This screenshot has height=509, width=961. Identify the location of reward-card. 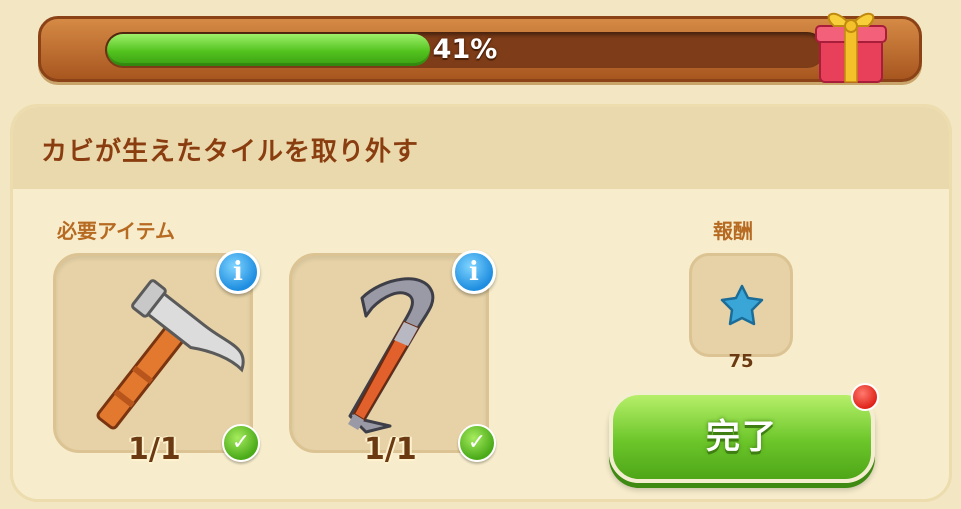
(741, 305).